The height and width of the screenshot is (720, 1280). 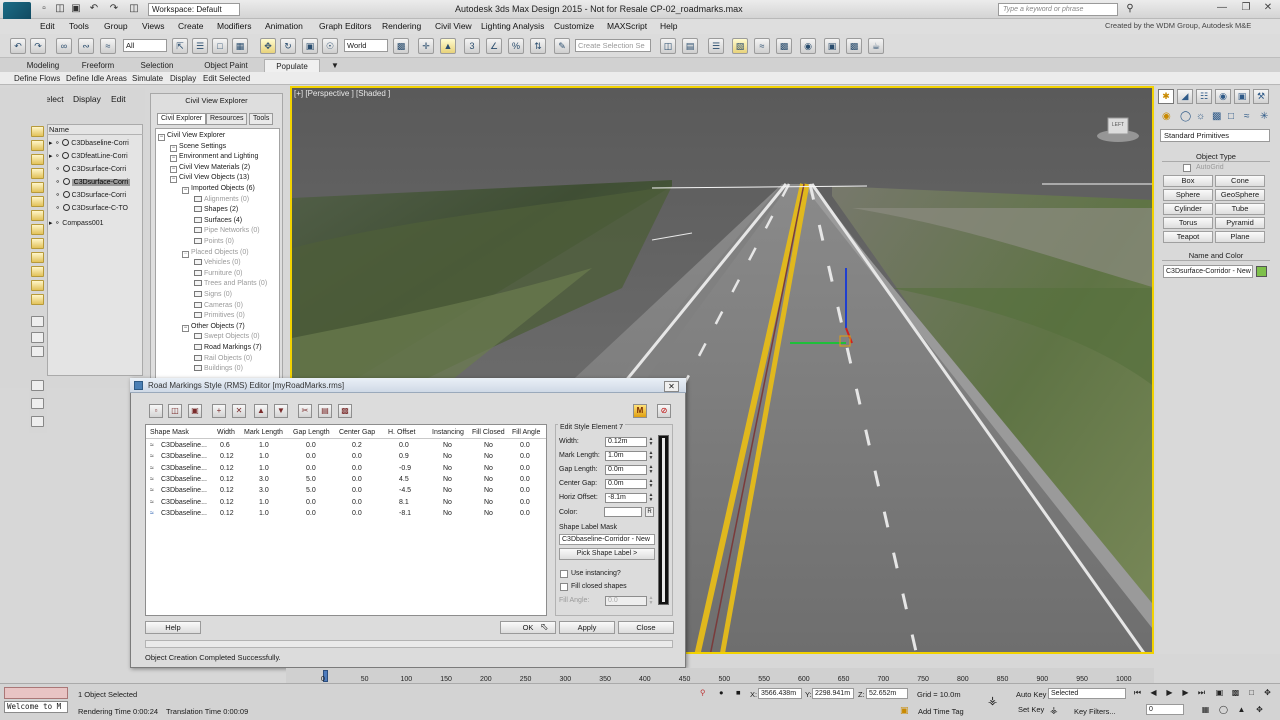 What do you see at coordinates (43, 65) in the screenshot?
I see `ribbon-tab-modeling: Modeling` at bounding box center [43, 65].